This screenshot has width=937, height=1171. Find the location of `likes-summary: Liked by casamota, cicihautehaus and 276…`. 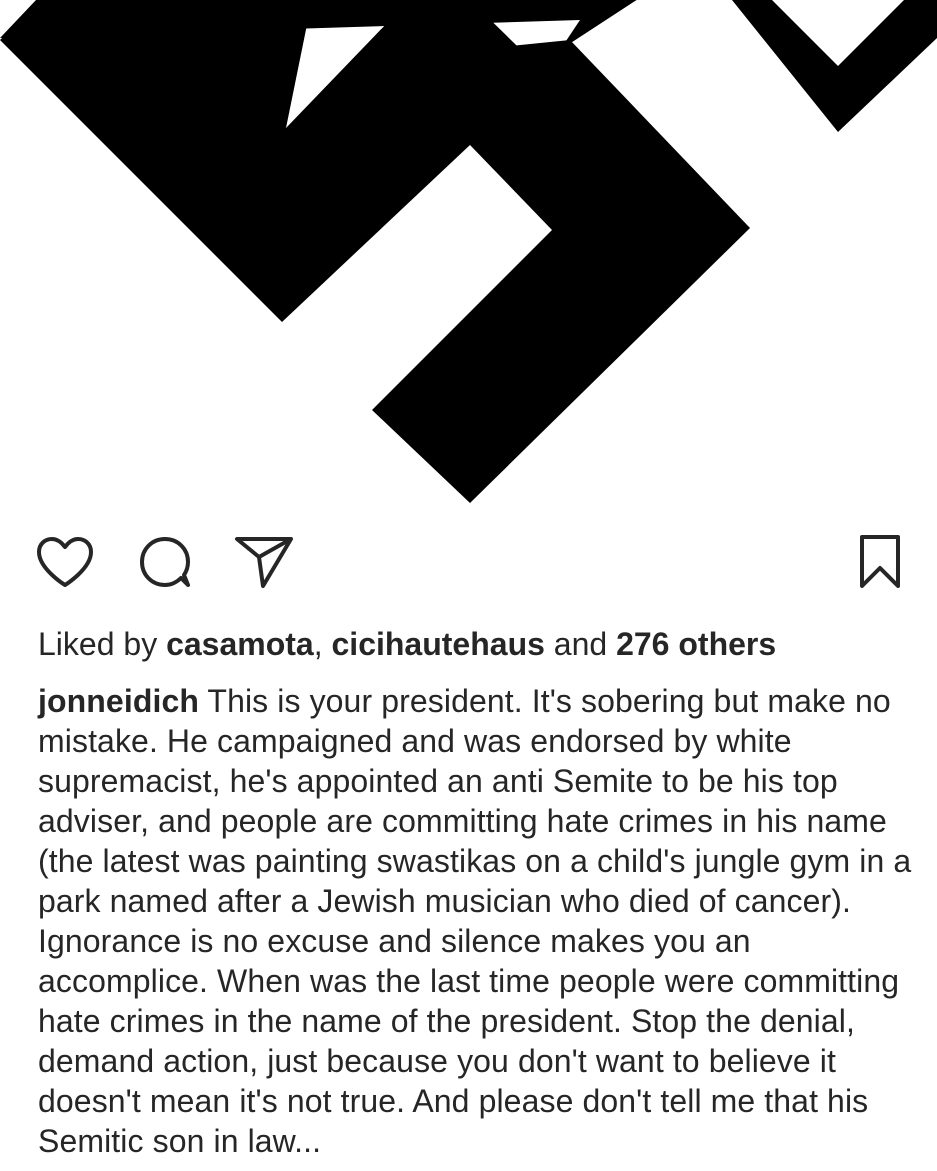

likes-summary: Liked by casamota, cicihautehaus and 276… is located at coordinates (407, 644).